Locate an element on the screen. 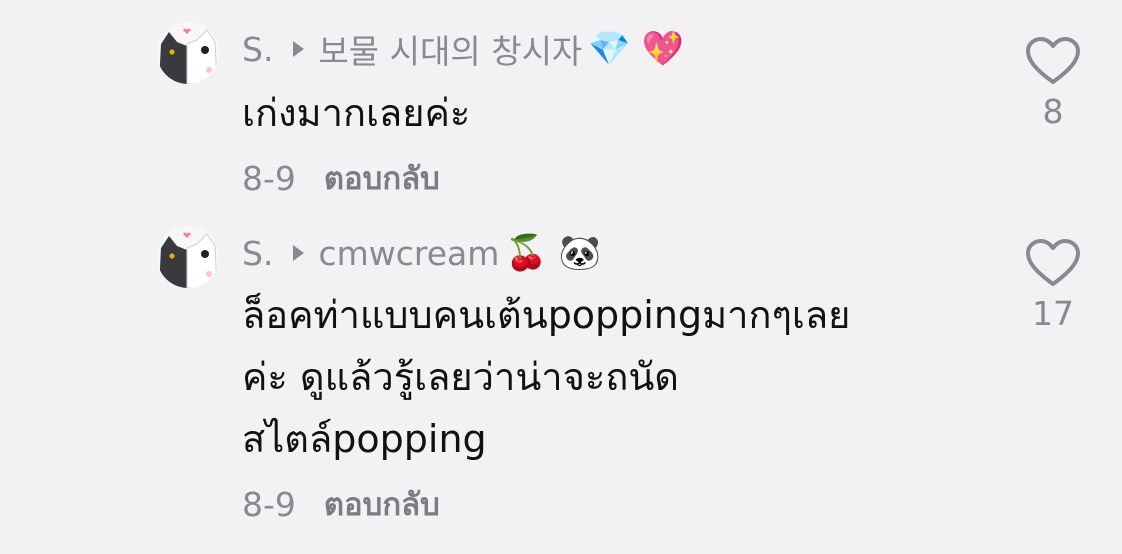 This screenshot has height=554, width=1122. reply-to-emoji: 💎 💖 is located at coordinates (636, 49).